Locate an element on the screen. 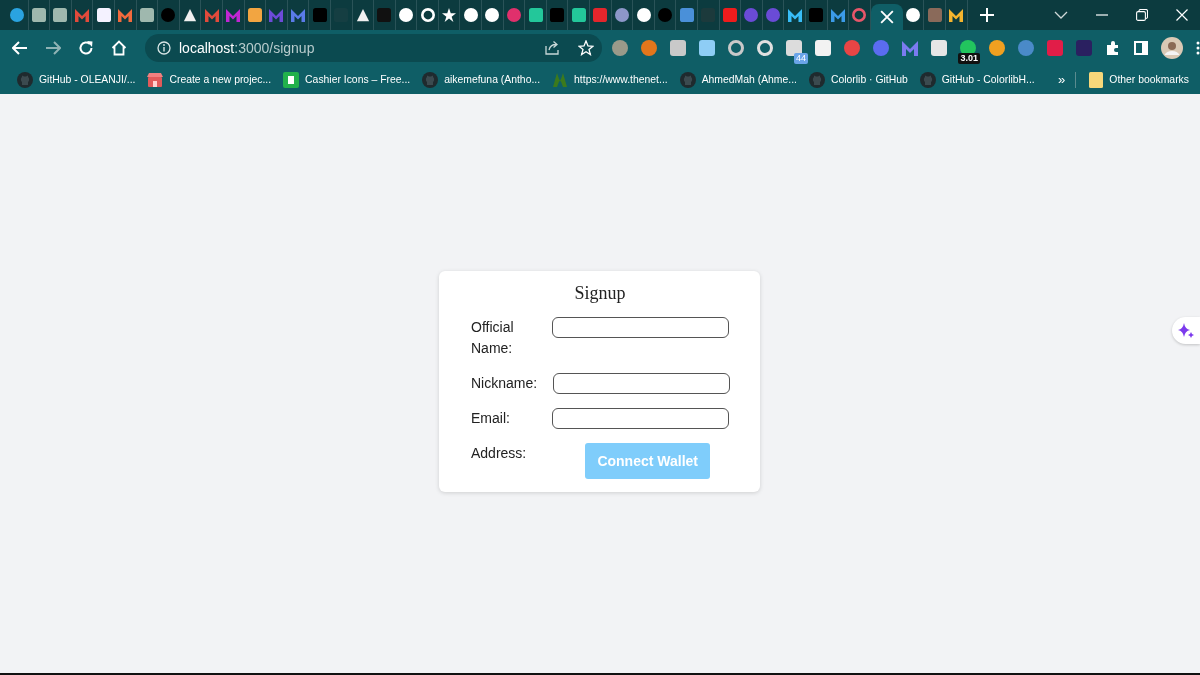 The height and width of the screenshot is (675, 1200). plus-icon is located at coordinates (986, 15).